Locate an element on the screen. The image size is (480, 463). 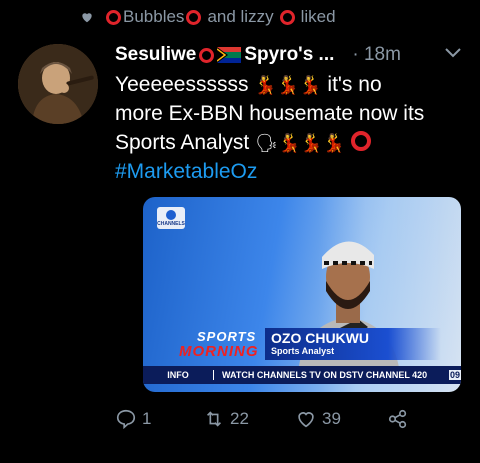
retweet-button: 22 is located at coordinates (226, 419).